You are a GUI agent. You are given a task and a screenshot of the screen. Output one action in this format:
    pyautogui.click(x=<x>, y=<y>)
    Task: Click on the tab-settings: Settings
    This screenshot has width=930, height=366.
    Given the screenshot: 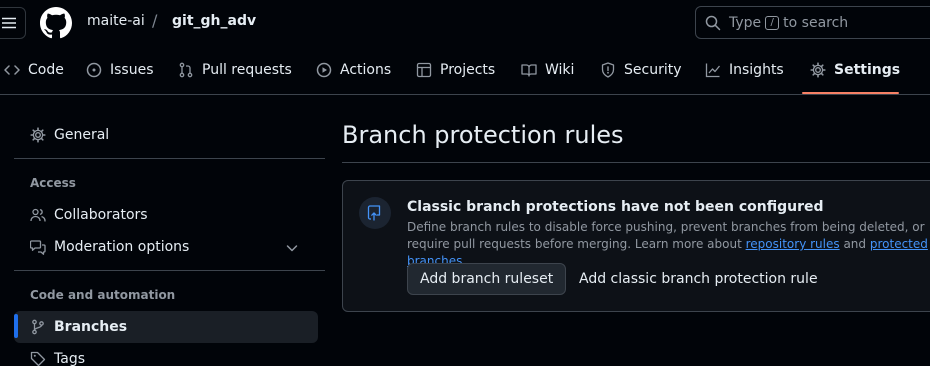 What is the action you would take?
    pyautogui.click(x=855, y=70)
    